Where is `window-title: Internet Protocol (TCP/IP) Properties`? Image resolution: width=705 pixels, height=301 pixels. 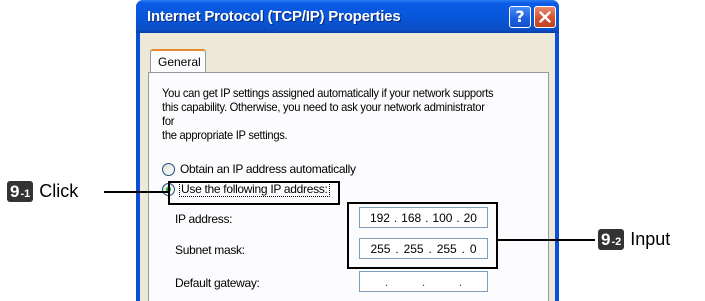 window-title: Internet Protocol (TCP/IP) Properties is located at coordinates (274, 16).